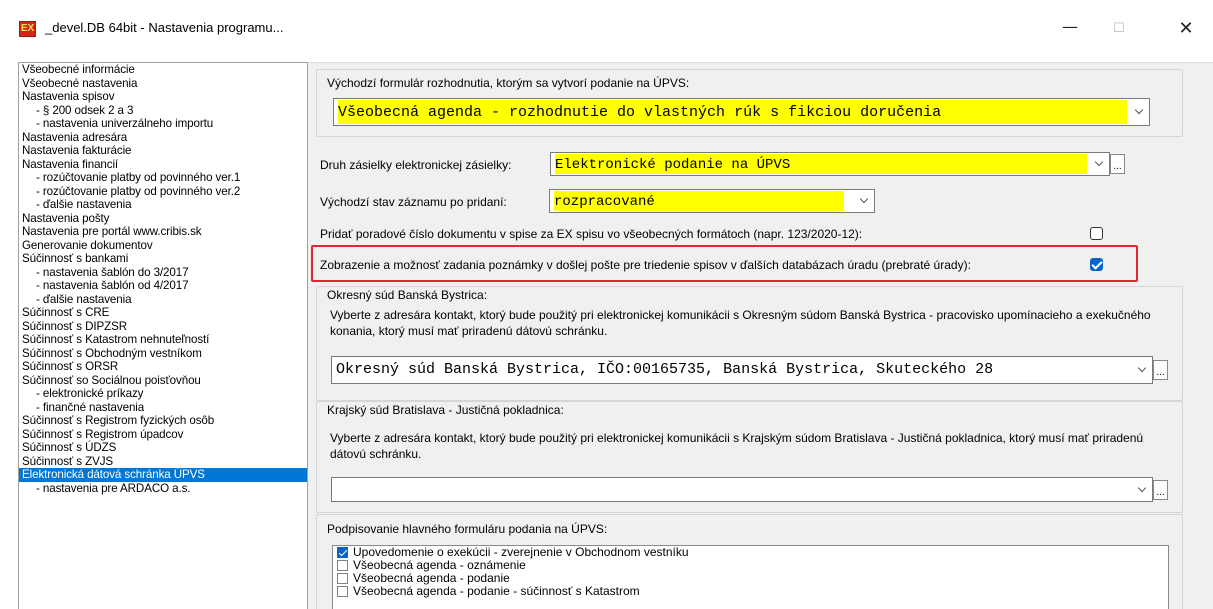 The height and width of the screenshot is (609, 1213). I want to click on shipment-type-select: Elektronické podanie na ÚPVS, so click(830, 164).